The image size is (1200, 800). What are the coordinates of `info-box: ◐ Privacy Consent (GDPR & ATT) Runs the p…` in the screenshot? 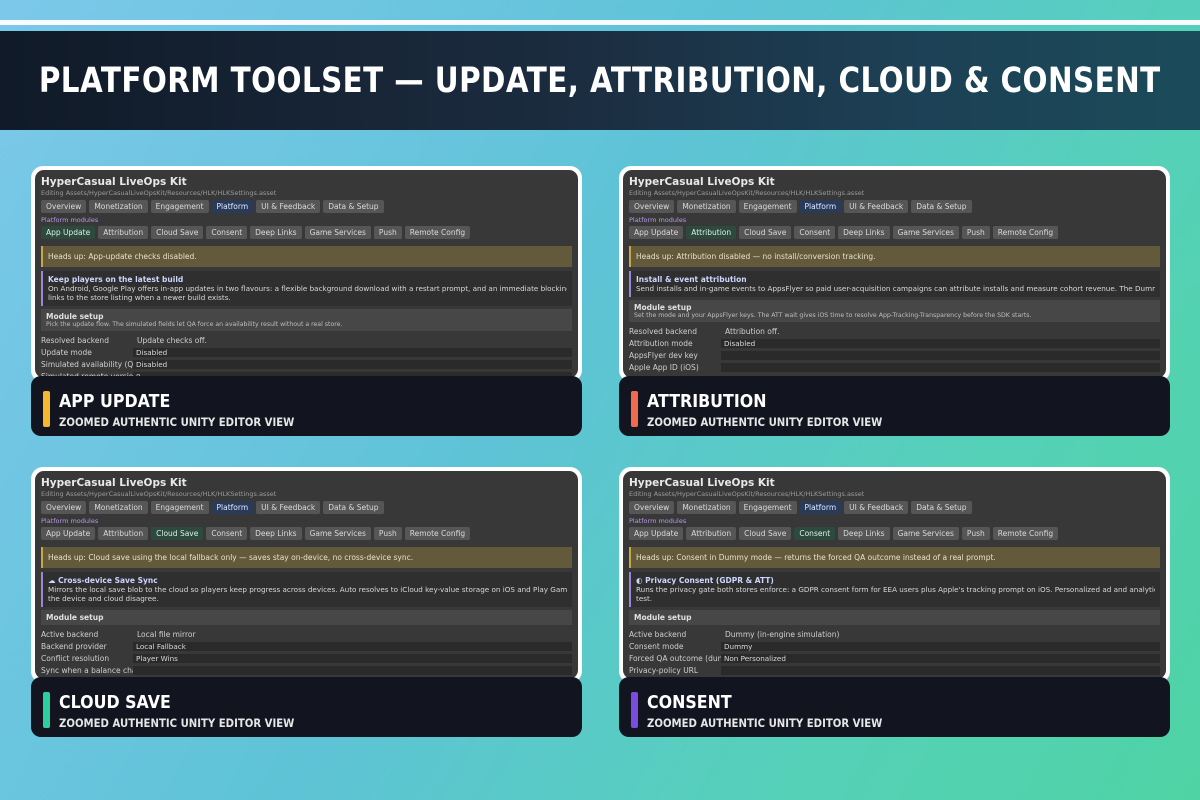 It's located at (894, 589).